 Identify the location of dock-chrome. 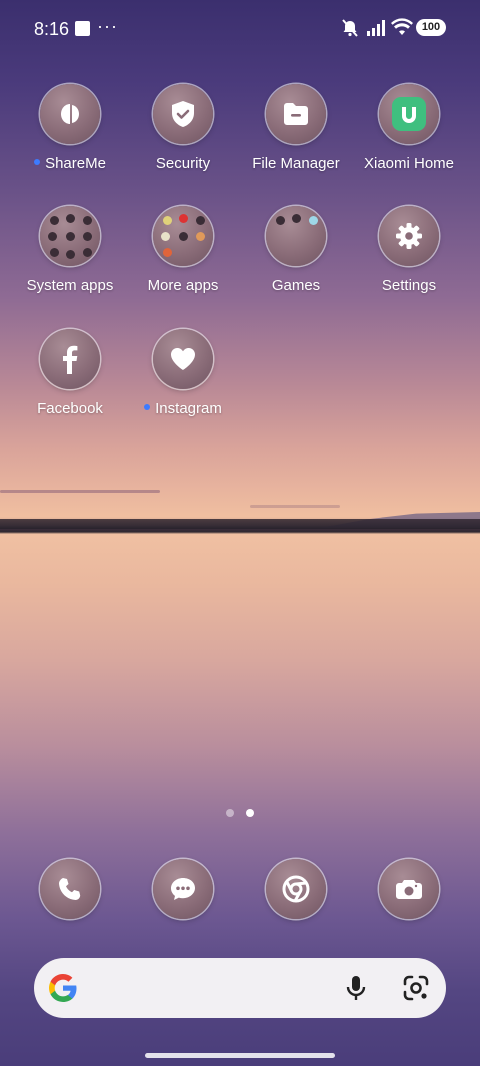
(296, 889).